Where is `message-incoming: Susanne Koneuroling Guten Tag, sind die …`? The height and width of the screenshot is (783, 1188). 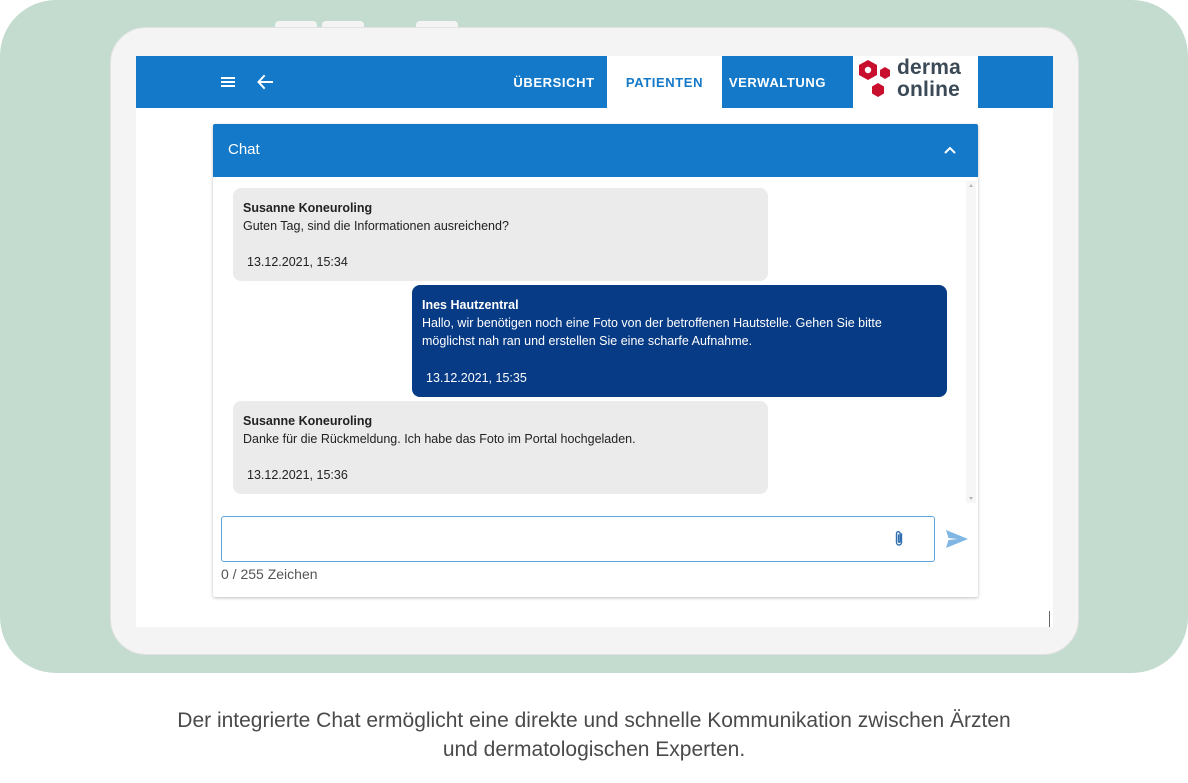
message-incoming: Susanne Koneuroling Guten Tag, sind die … is located at coordinates (500, 234).